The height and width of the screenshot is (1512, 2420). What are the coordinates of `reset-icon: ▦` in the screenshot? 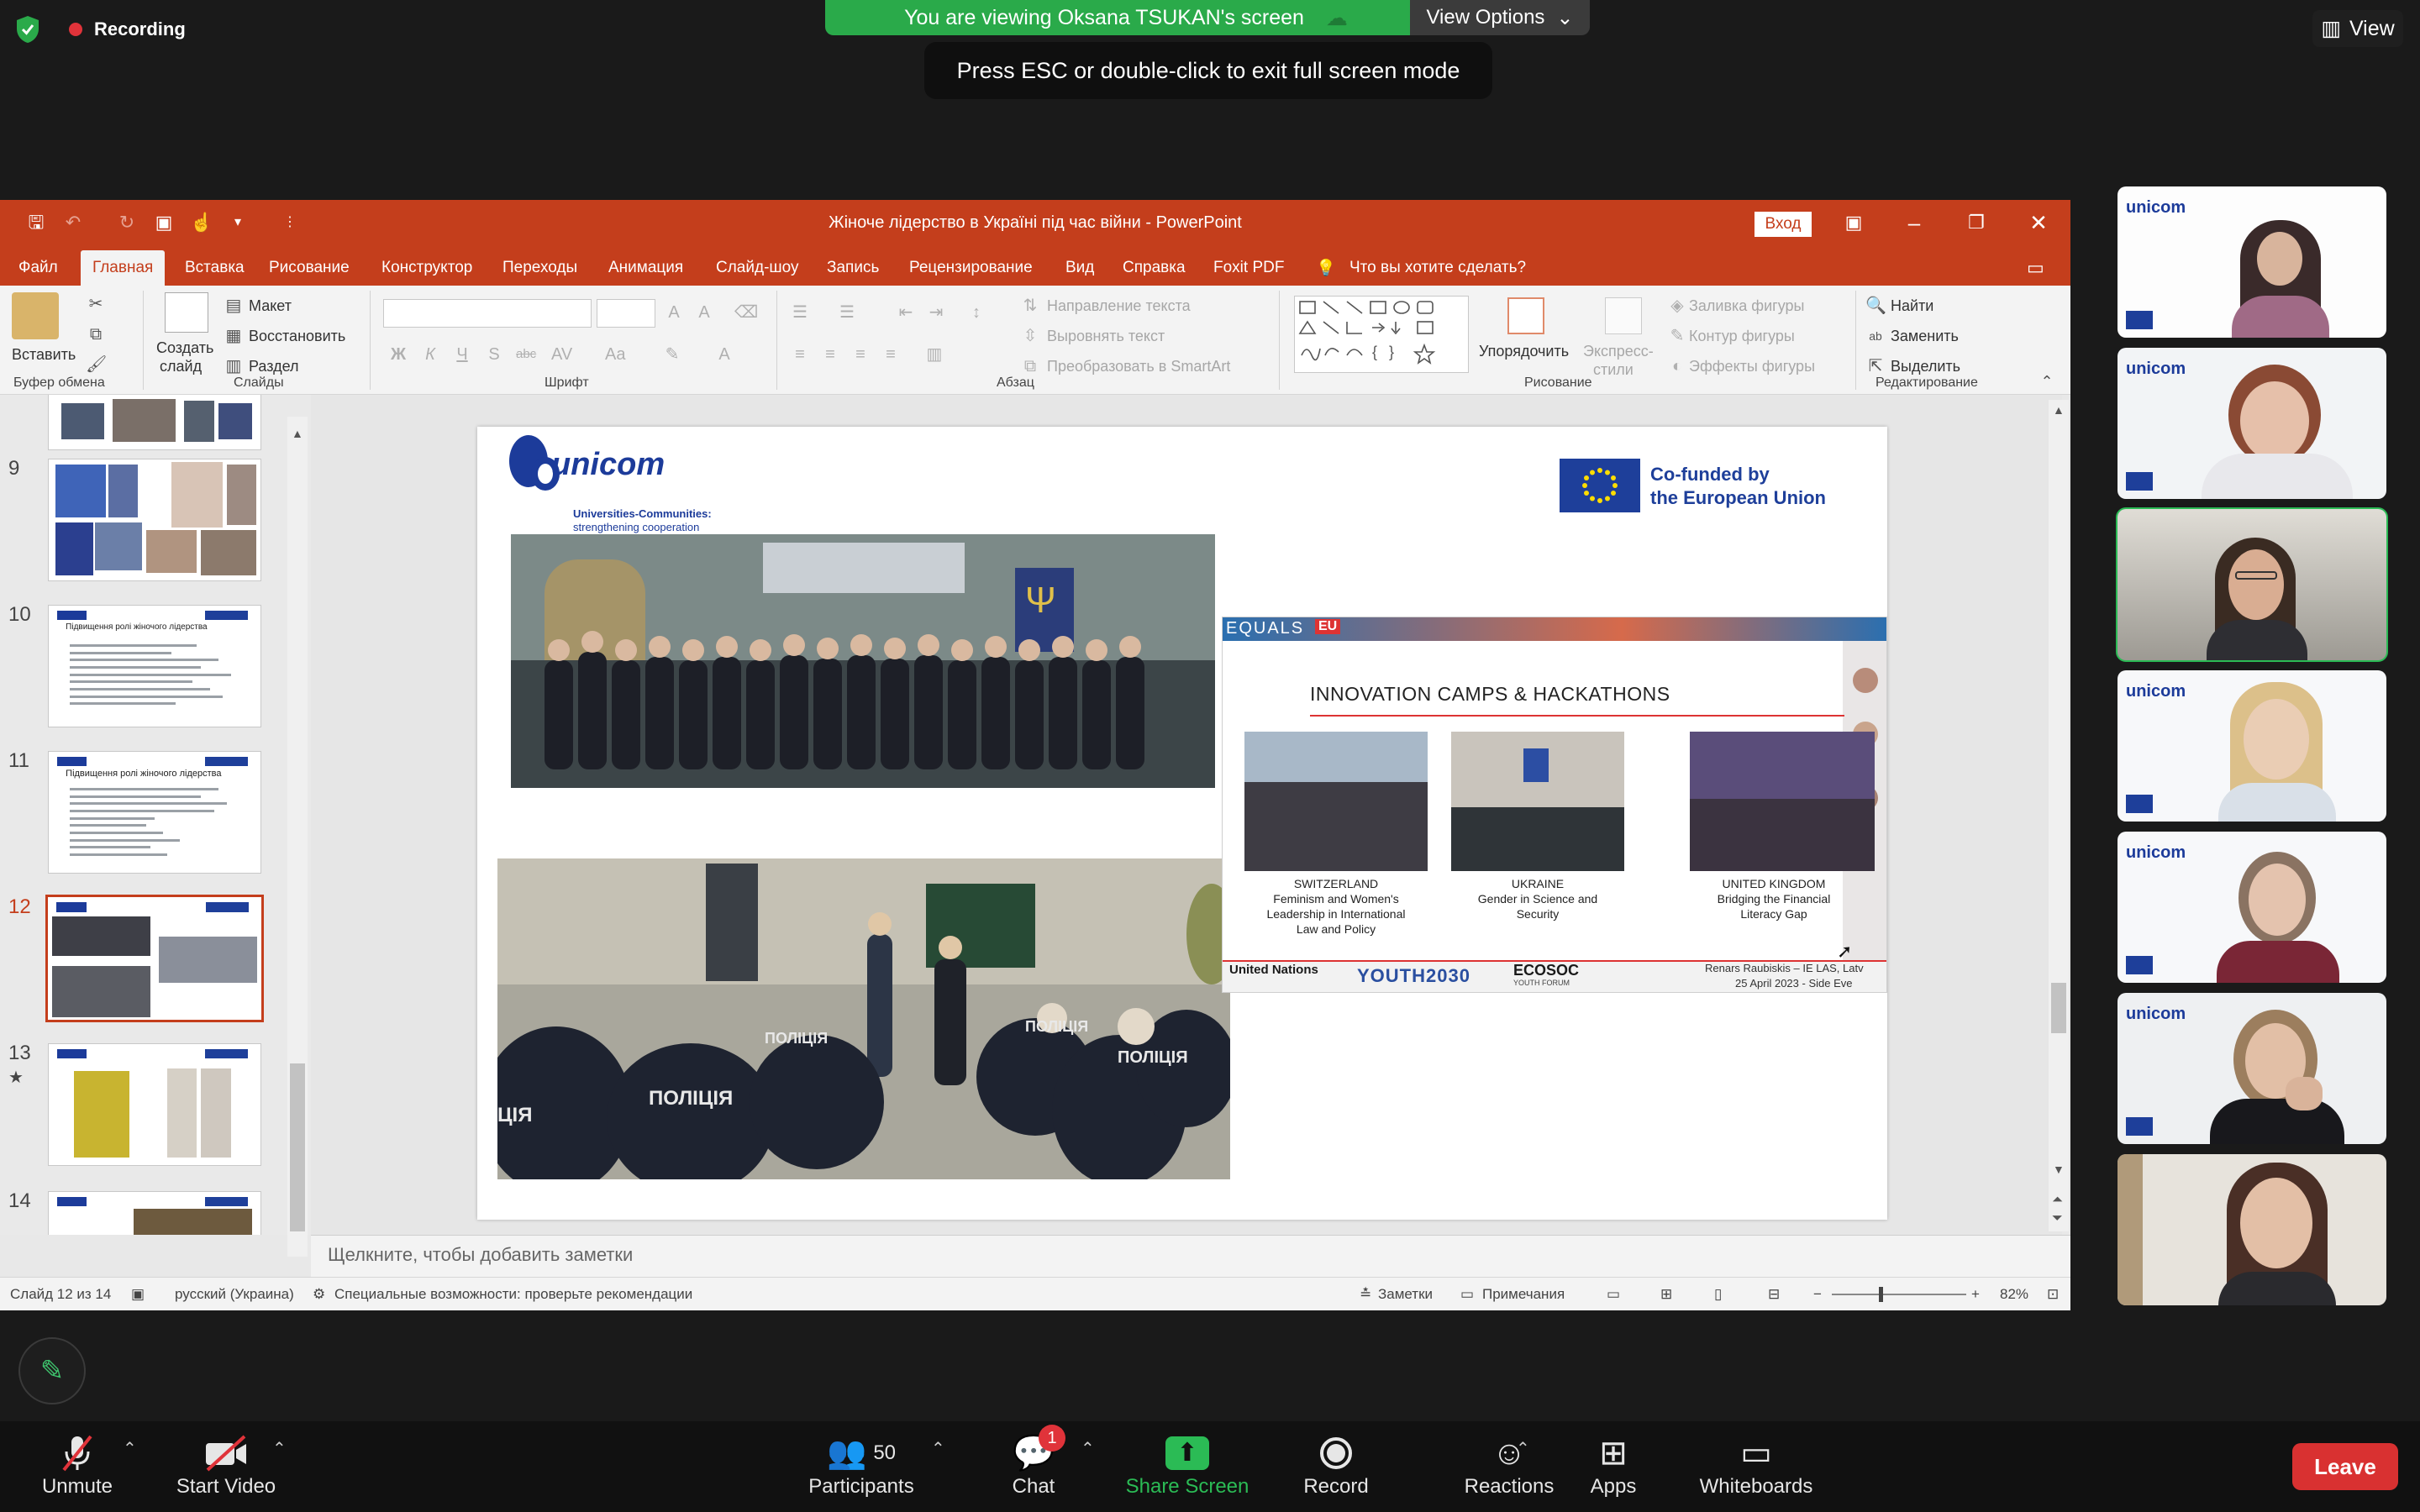 It's located at (234, 336).